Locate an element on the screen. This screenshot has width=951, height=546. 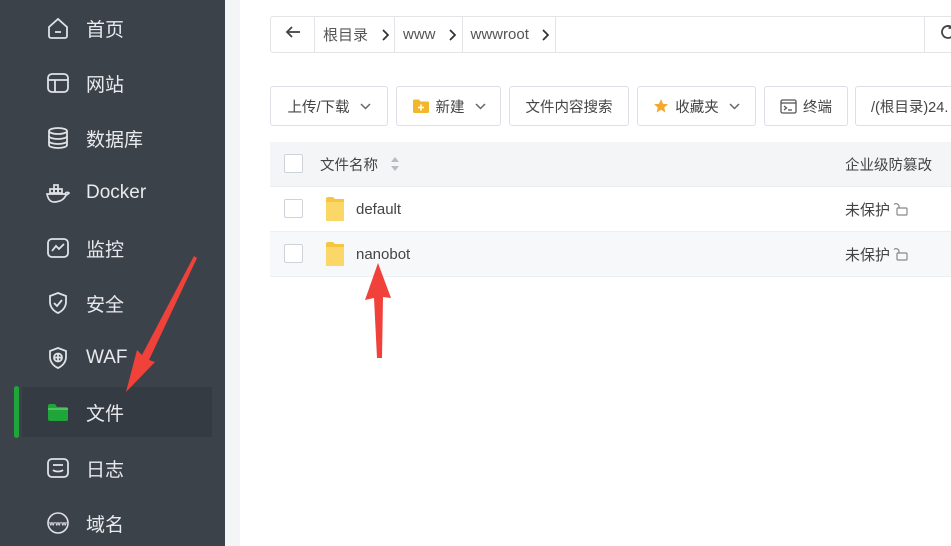
breadcrumb-segment: 根目录 is located at coordinates (355, 34).